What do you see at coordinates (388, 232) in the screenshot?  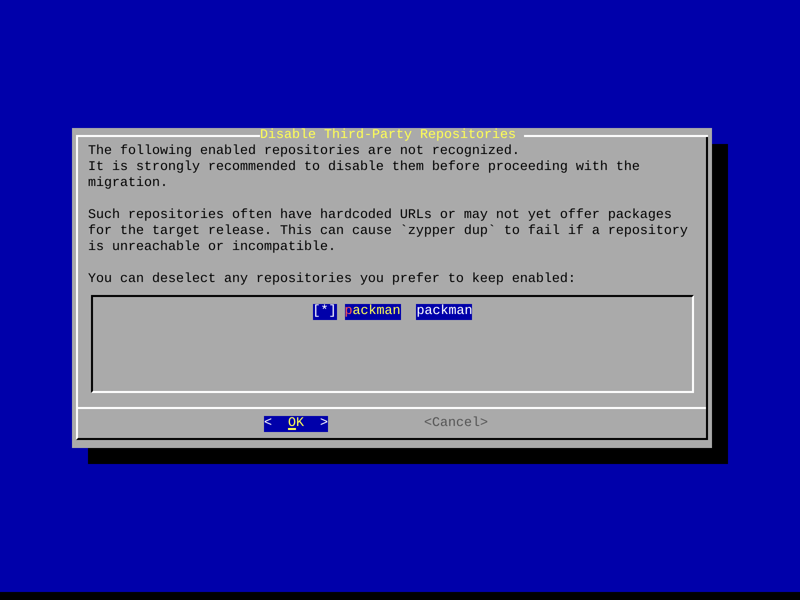 I see `dialog-text: Such repositories often have hardcoded URLs or may not yet offer packages for the target release. This can cause `zypper dup` to fail if a repository is unreachable or incompatible.` at bounding box center [388, 232].